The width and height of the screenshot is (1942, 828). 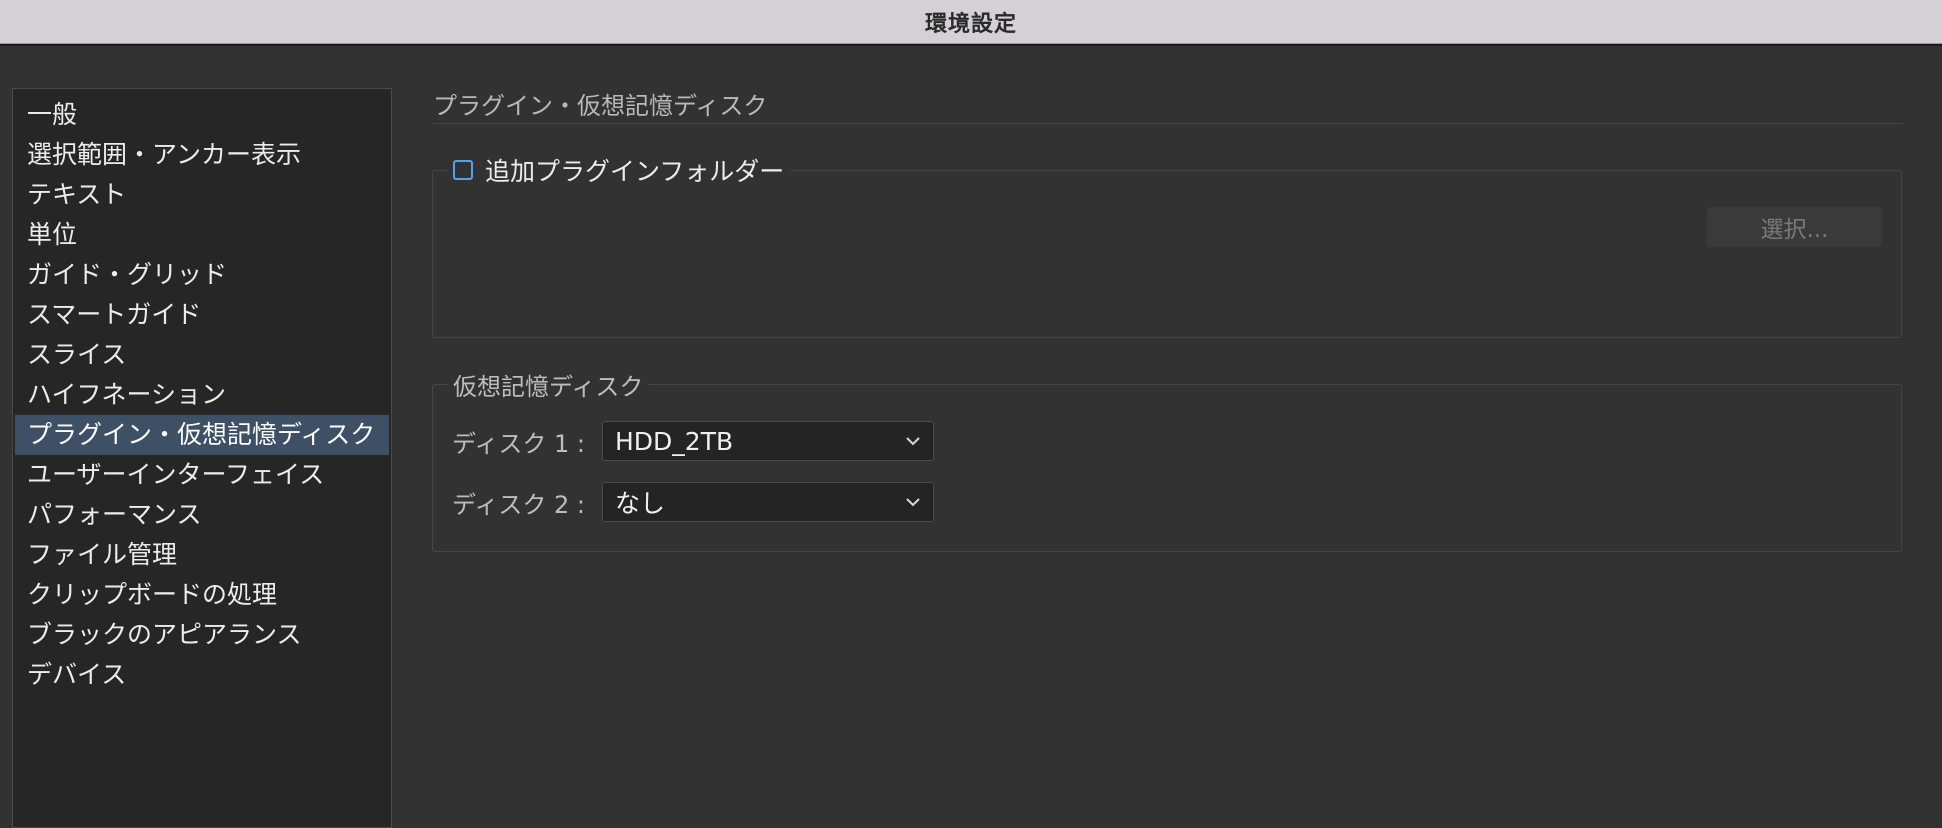 What do you see at coordinates (202, 595) in the screenshot?
I see `sidebar-item-clipboard-handling: クリップボードの処理` at bounding box center [202, 595].